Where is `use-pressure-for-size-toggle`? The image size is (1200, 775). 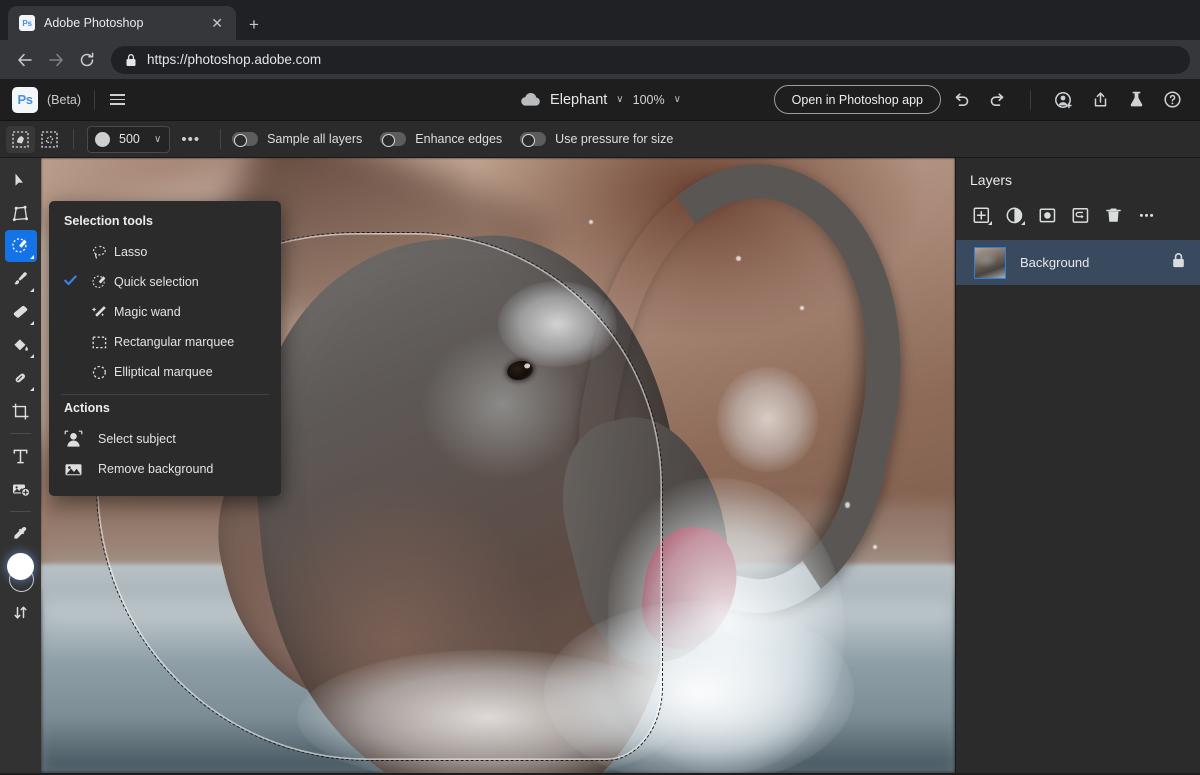 use-pressure-for-size-toggle is located at coordinates (533, 139).